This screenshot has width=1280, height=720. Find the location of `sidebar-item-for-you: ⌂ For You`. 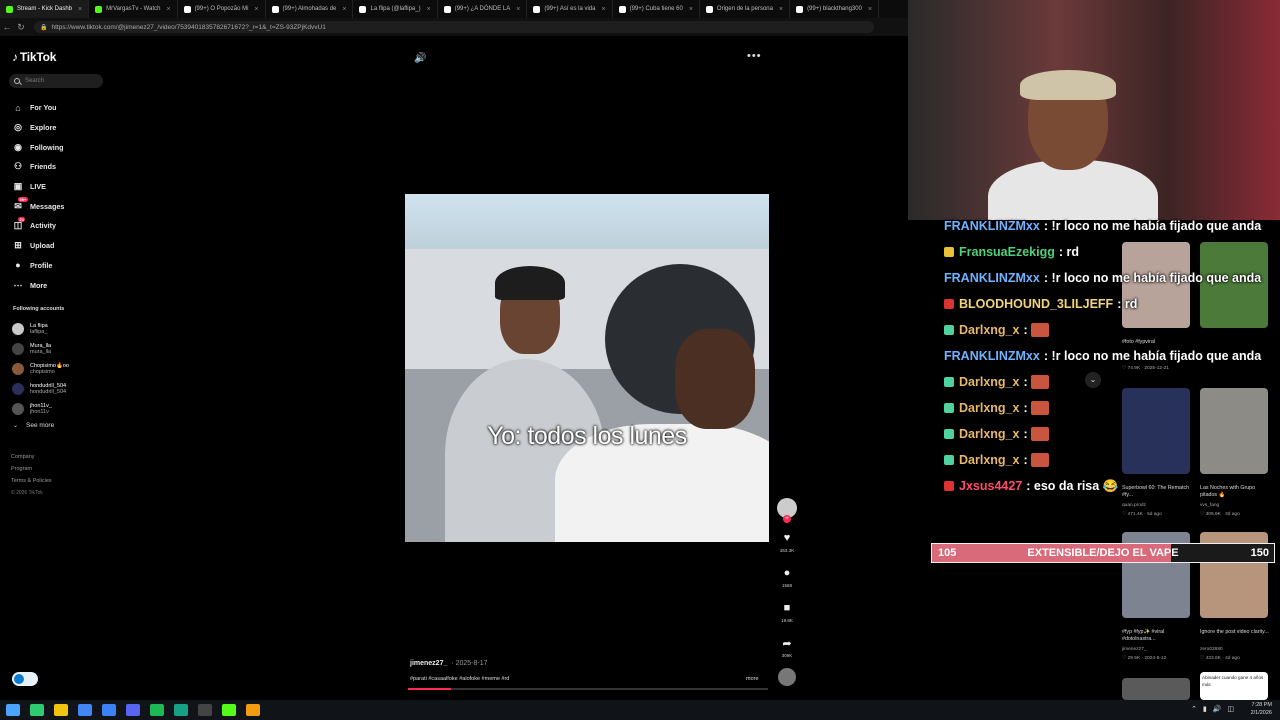

sidebar-item-for-you: ⌂ For You is located at coordinates (38, 108).